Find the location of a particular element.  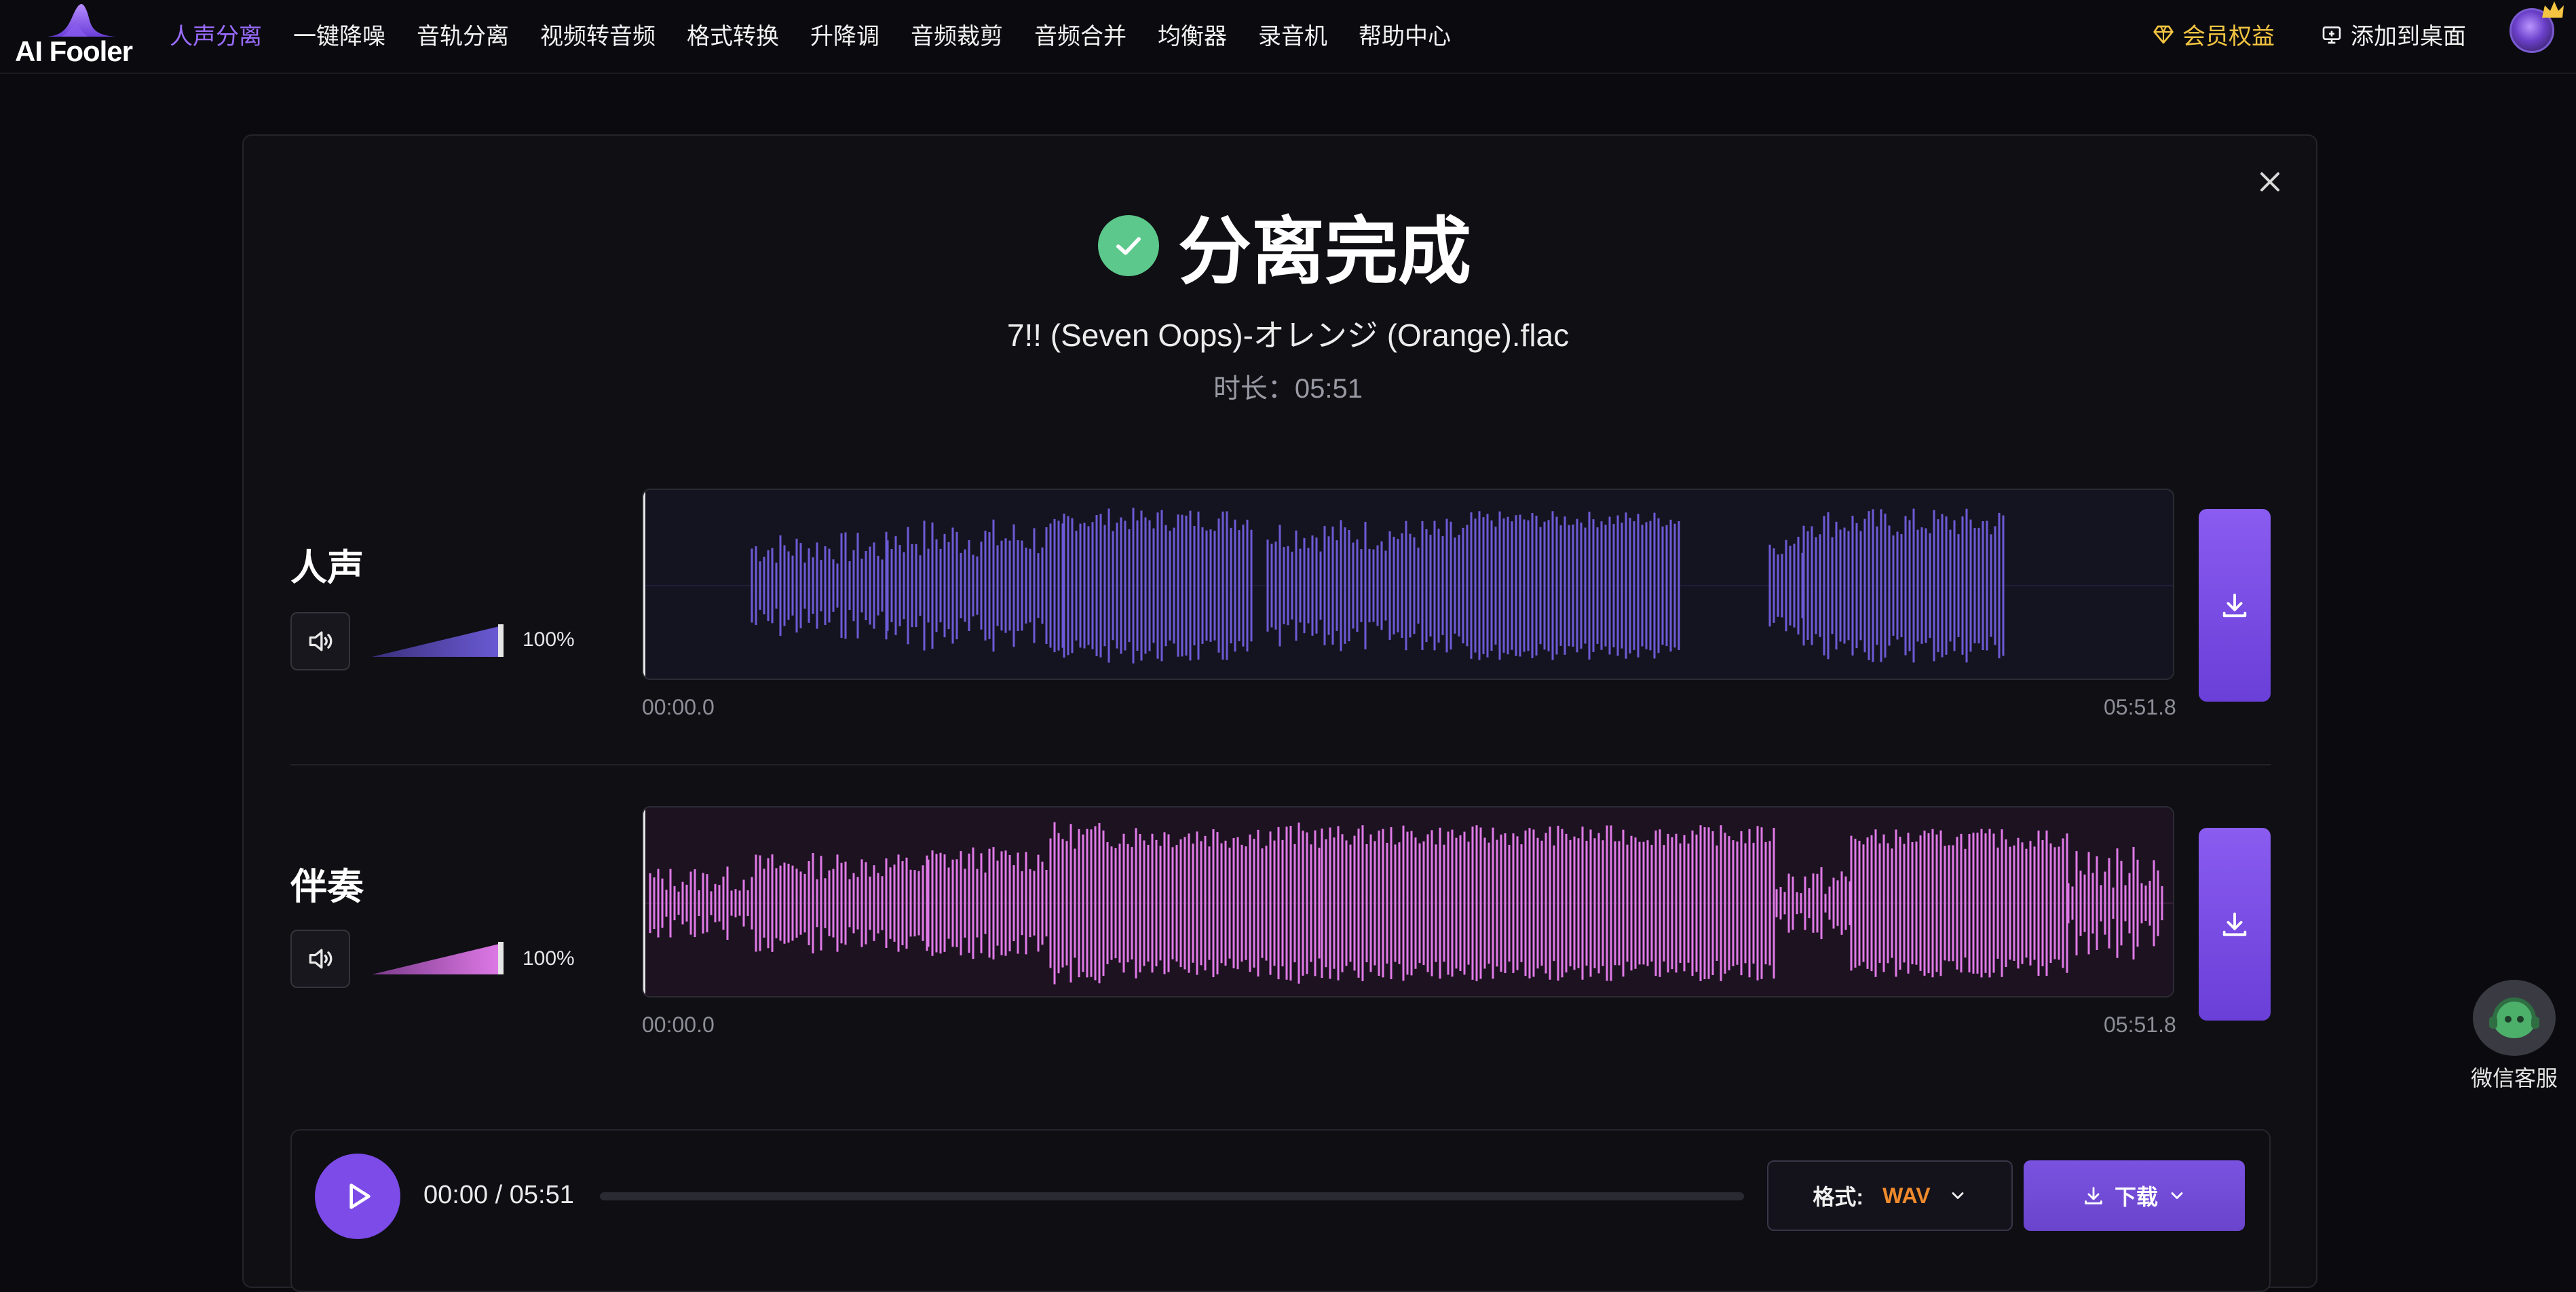

result-header: 分离完成 is located at coordinates (1284, 245).